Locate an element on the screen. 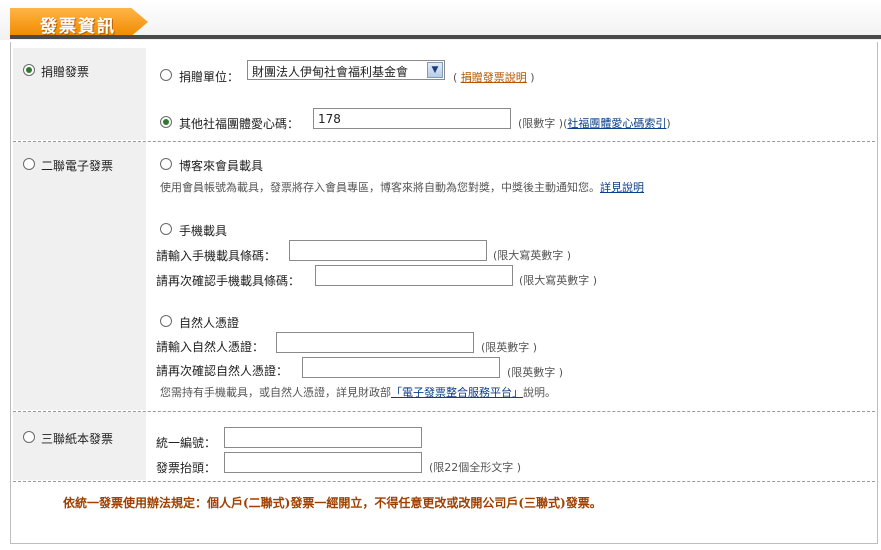 This screenshot has height=550, width=881. citizen-cert-confirm-input is located at coordinates (401, 367).